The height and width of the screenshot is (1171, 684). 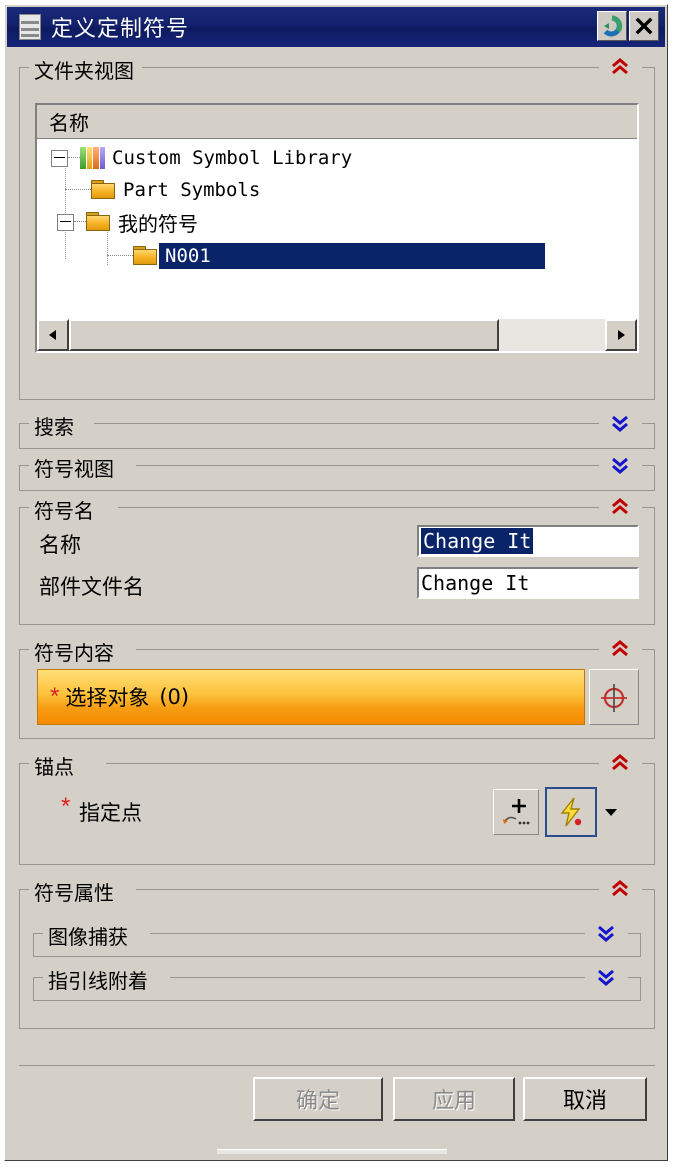 I want to click on part-file-name-value: Change It, so click(x=475, y=583).